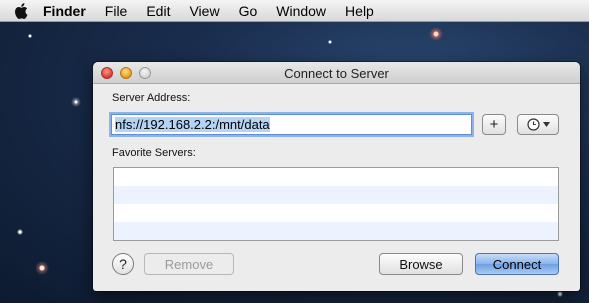 The image size is (589, 303). I want to click on menu-edit: Edit, so click(158, 11).